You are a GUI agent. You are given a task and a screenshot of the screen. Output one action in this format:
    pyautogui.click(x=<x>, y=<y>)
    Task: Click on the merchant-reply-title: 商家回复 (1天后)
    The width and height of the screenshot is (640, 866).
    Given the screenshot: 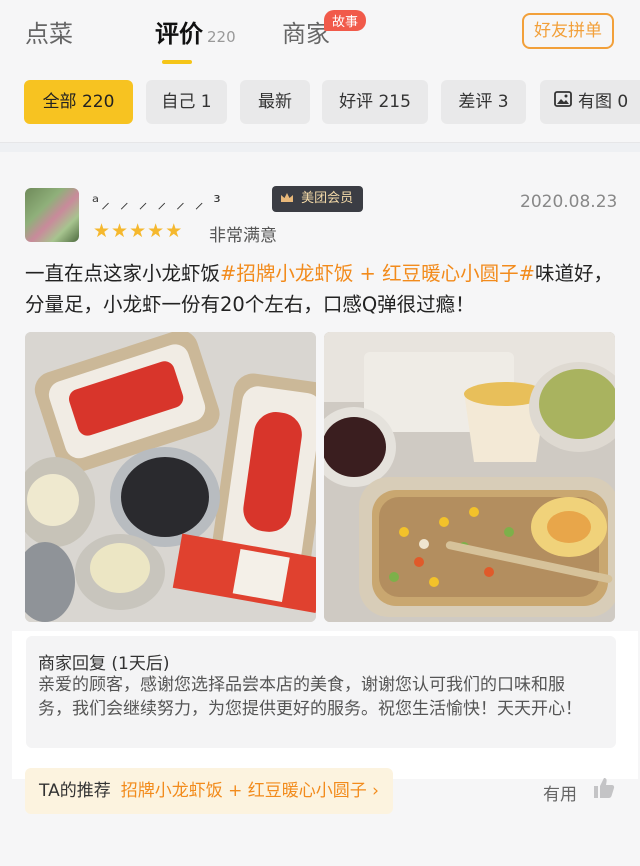 What is the action you would take?
    pyautogui.click(x=104, y=664)
    